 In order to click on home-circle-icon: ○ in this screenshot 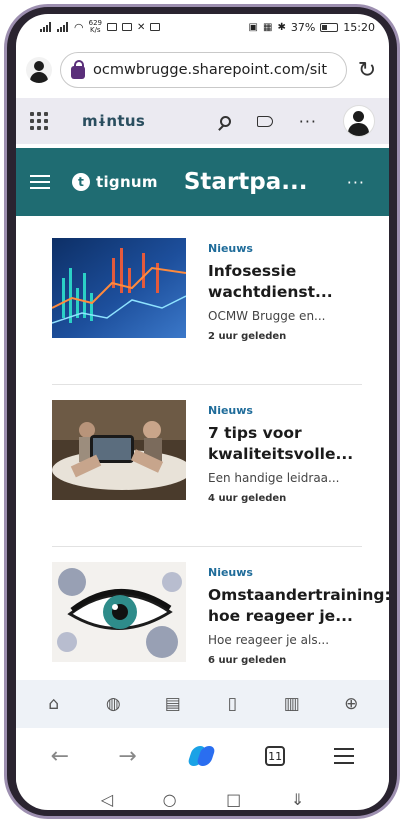, I will do `click(170, 799)`.